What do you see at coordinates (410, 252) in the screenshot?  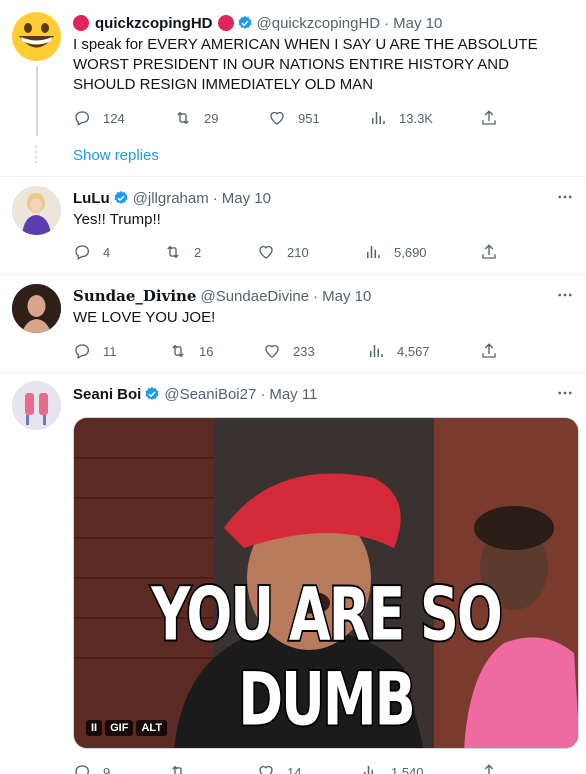 I see `views-count: 5,690` at bounding box center [410, 252].